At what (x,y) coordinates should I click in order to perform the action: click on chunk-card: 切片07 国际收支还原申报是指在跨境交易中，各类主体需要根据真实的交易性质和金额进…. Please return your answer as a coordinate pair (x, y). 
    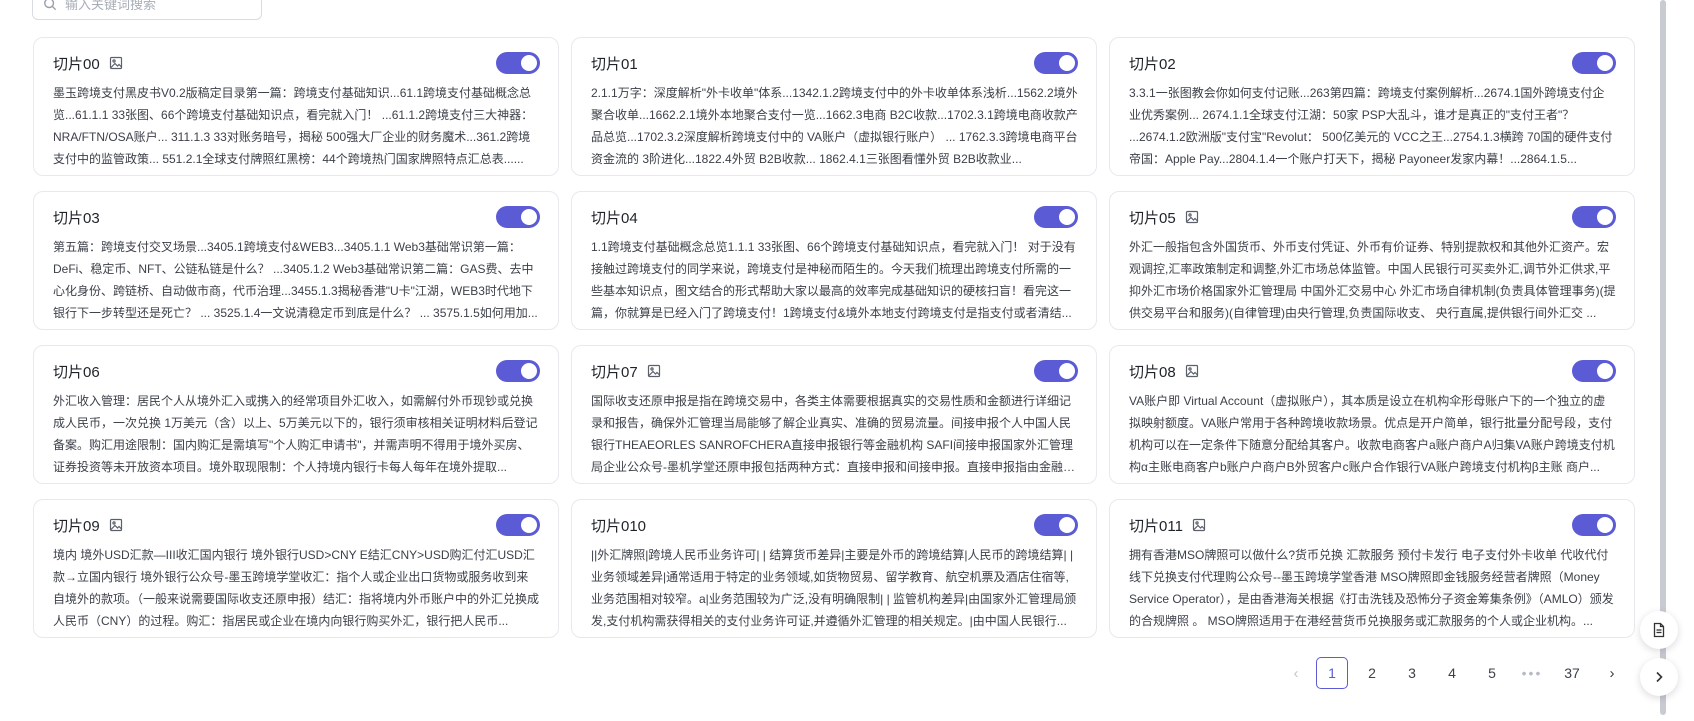
    Looking at the image, I should click on (834, 414).